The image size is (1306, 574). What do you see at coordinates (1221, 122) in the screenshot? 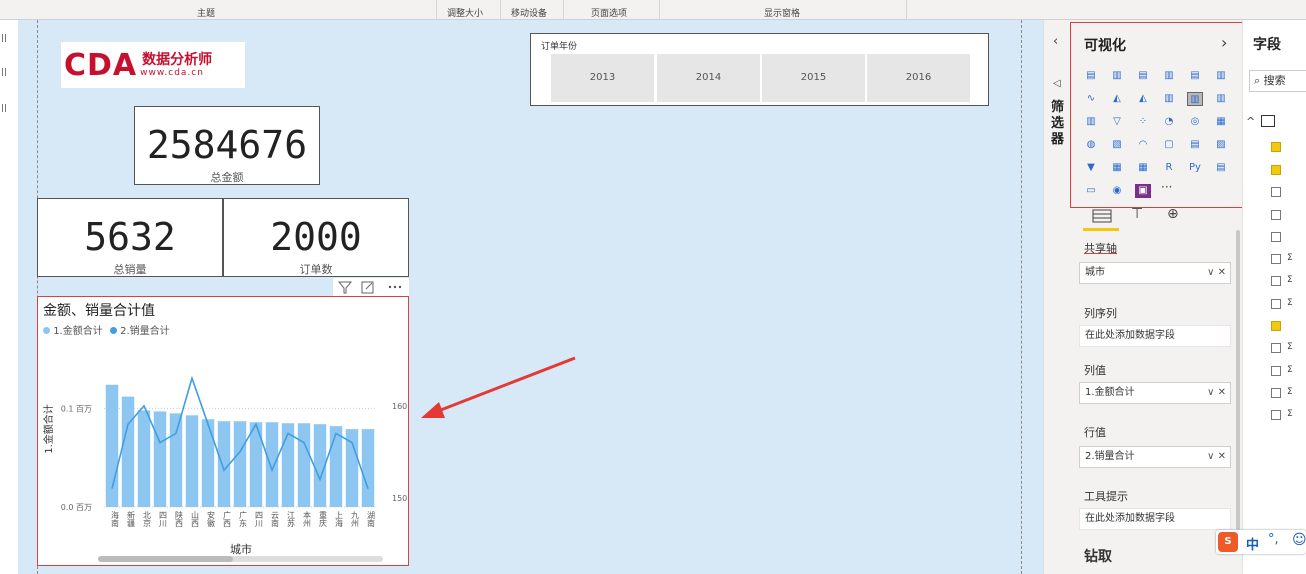
I see `treemap-icon: ▦` at bounding box center [1221, 122].